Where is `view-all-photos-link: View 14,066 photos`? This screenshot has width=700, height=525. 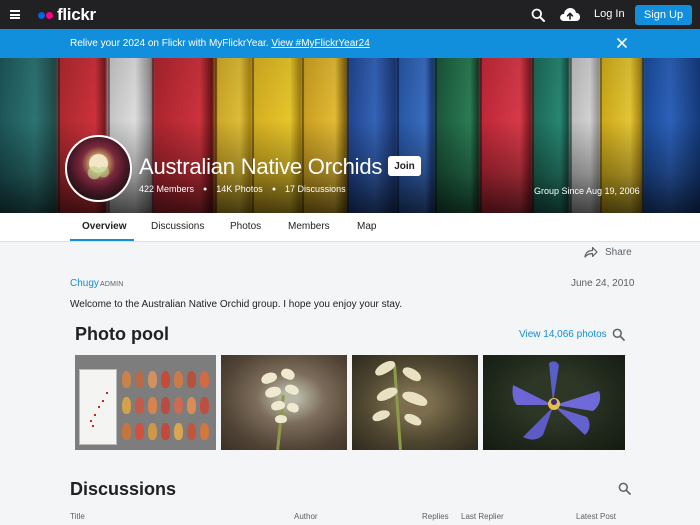 view-all-photos-link: View 14,066 photos is located at coordinates (563, 334).